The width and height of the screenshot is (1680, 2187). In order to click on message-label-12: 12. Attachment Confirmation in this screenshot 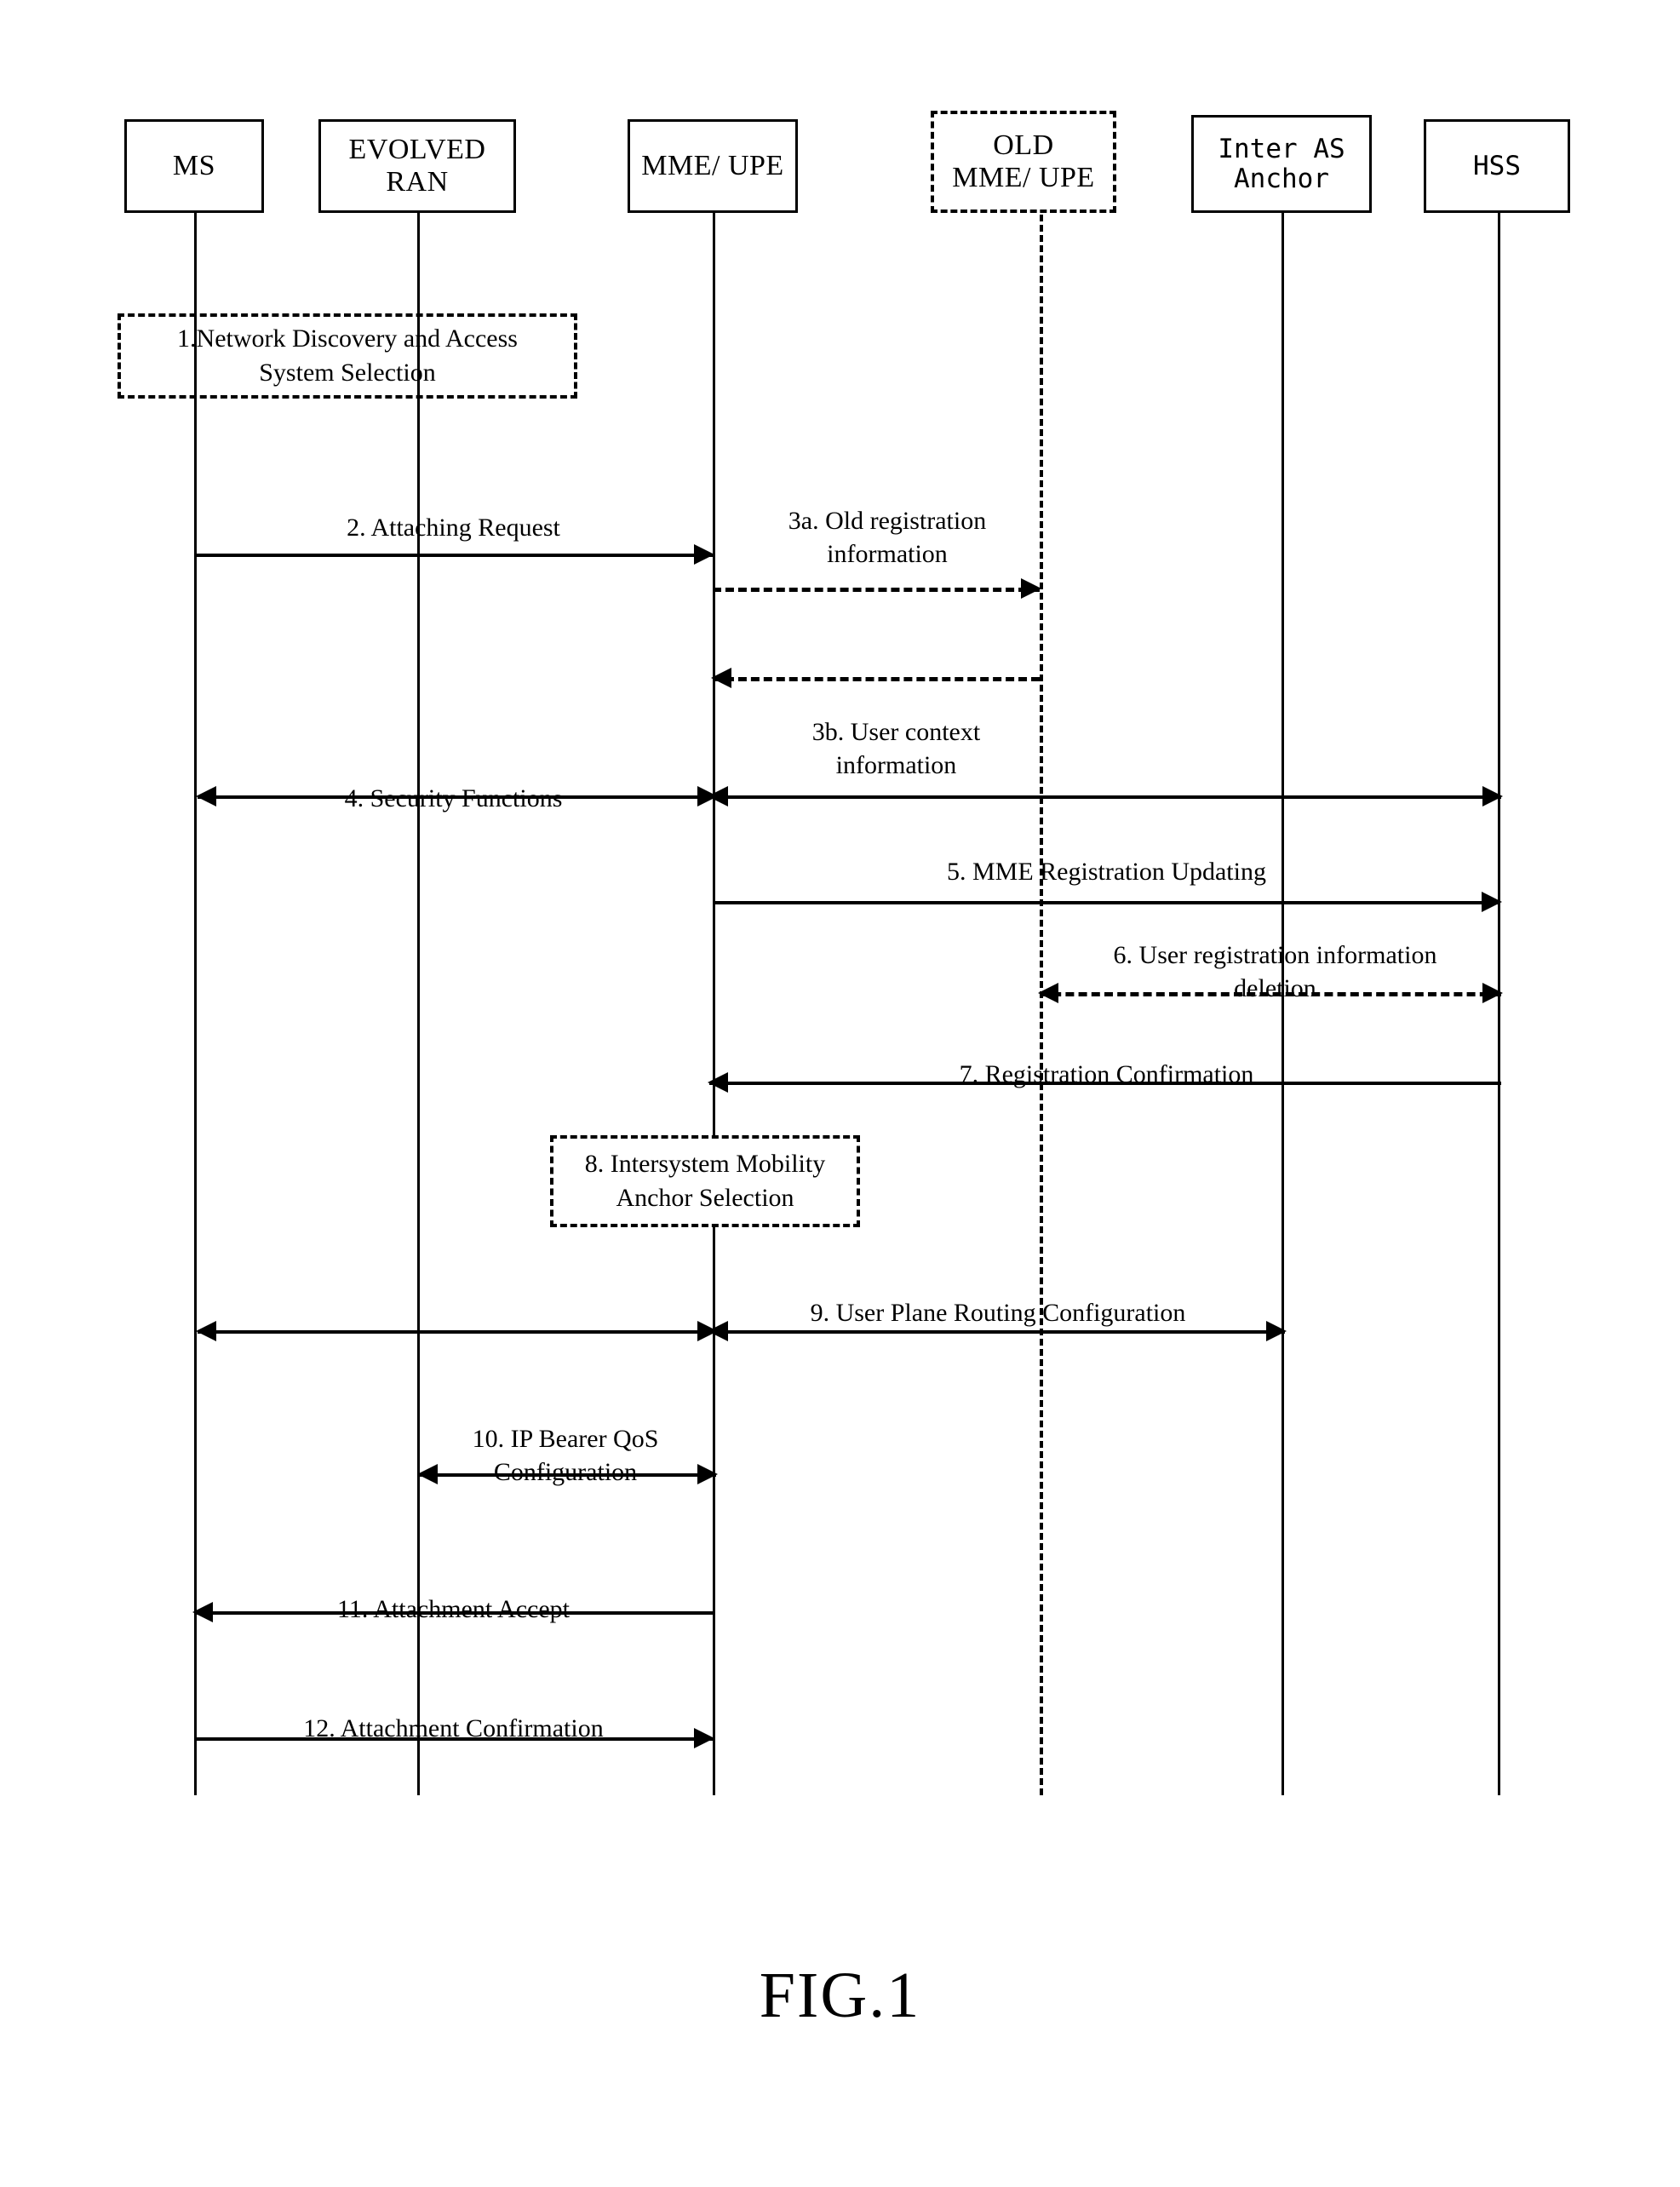, I will do `click(453, 1712)`.